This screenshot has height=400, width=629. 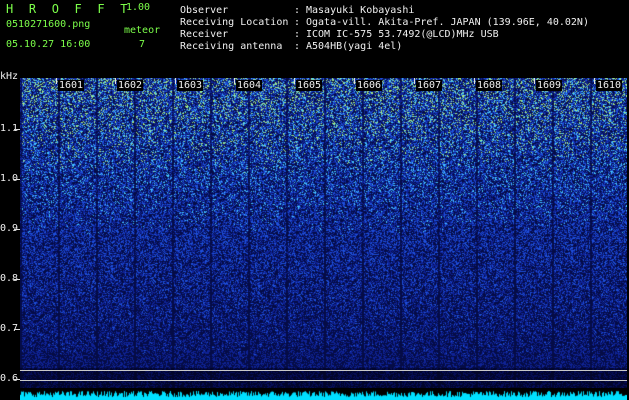 What do you see at coordinates (190, 85) in the screenshot?
I see `x-tick-label: 1603` at bounding box center [190, 85].